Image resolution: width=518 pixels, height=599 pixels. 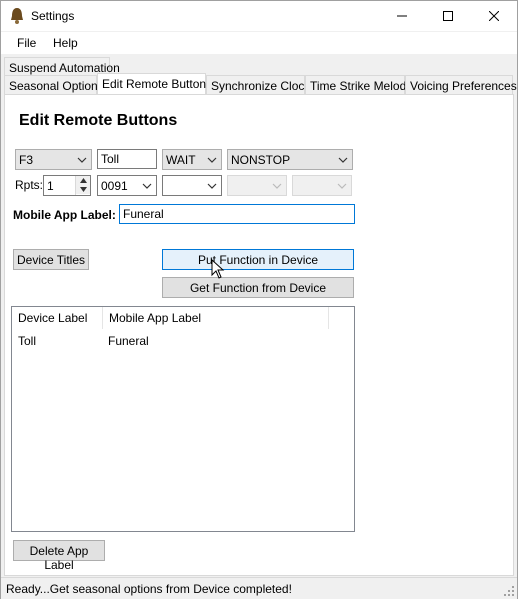 I want to click on minimize-button, so click(x=402, y=16).